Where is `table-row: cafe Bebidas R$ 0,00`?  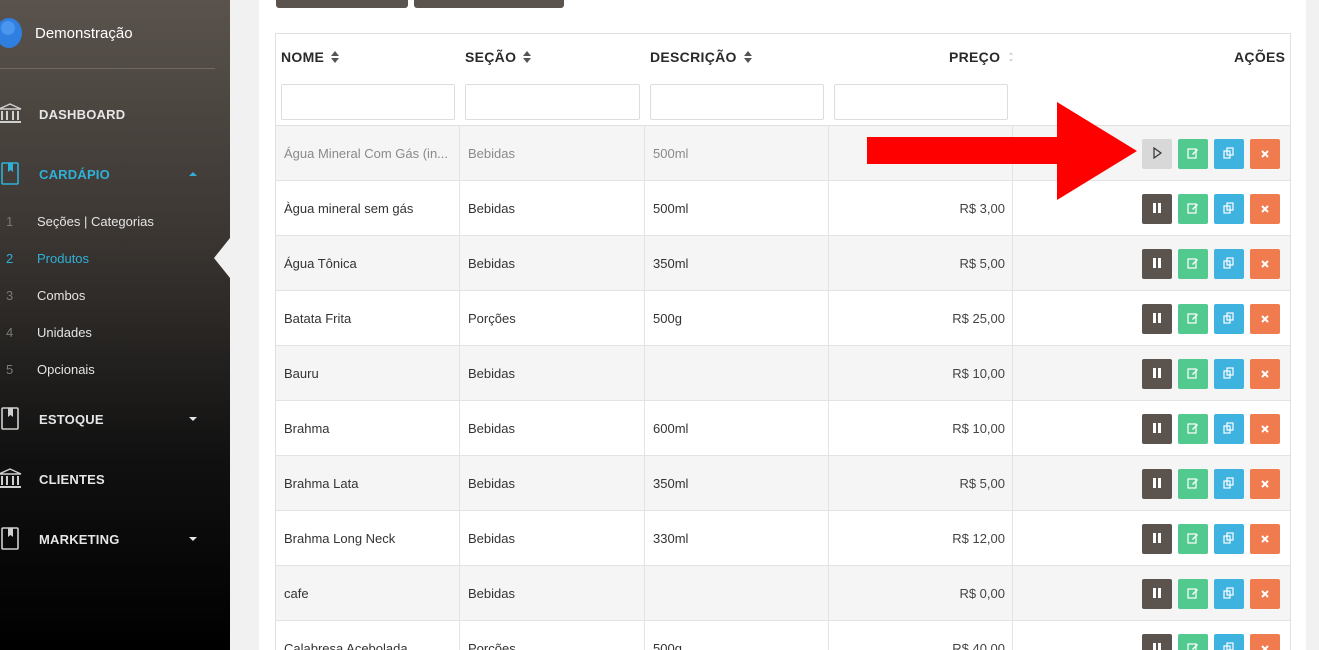 table-row: cafe Bebidas R$ 0,00 is located at coordinates (783, 593).